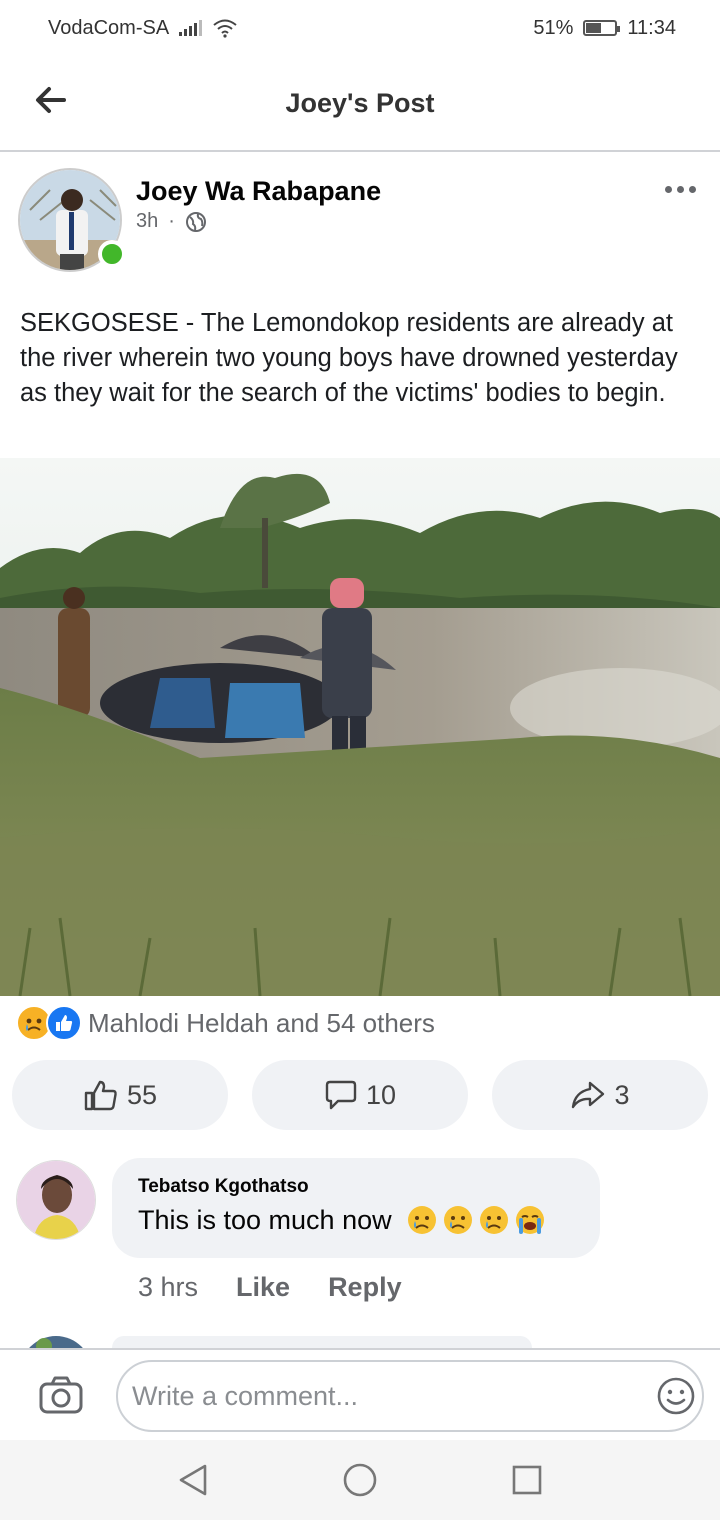 The width and height of the screenshot is (720, 1520). Describe the element at coordinates (651, 27) in the screenshot. I see `clock: 11:34` at that location.